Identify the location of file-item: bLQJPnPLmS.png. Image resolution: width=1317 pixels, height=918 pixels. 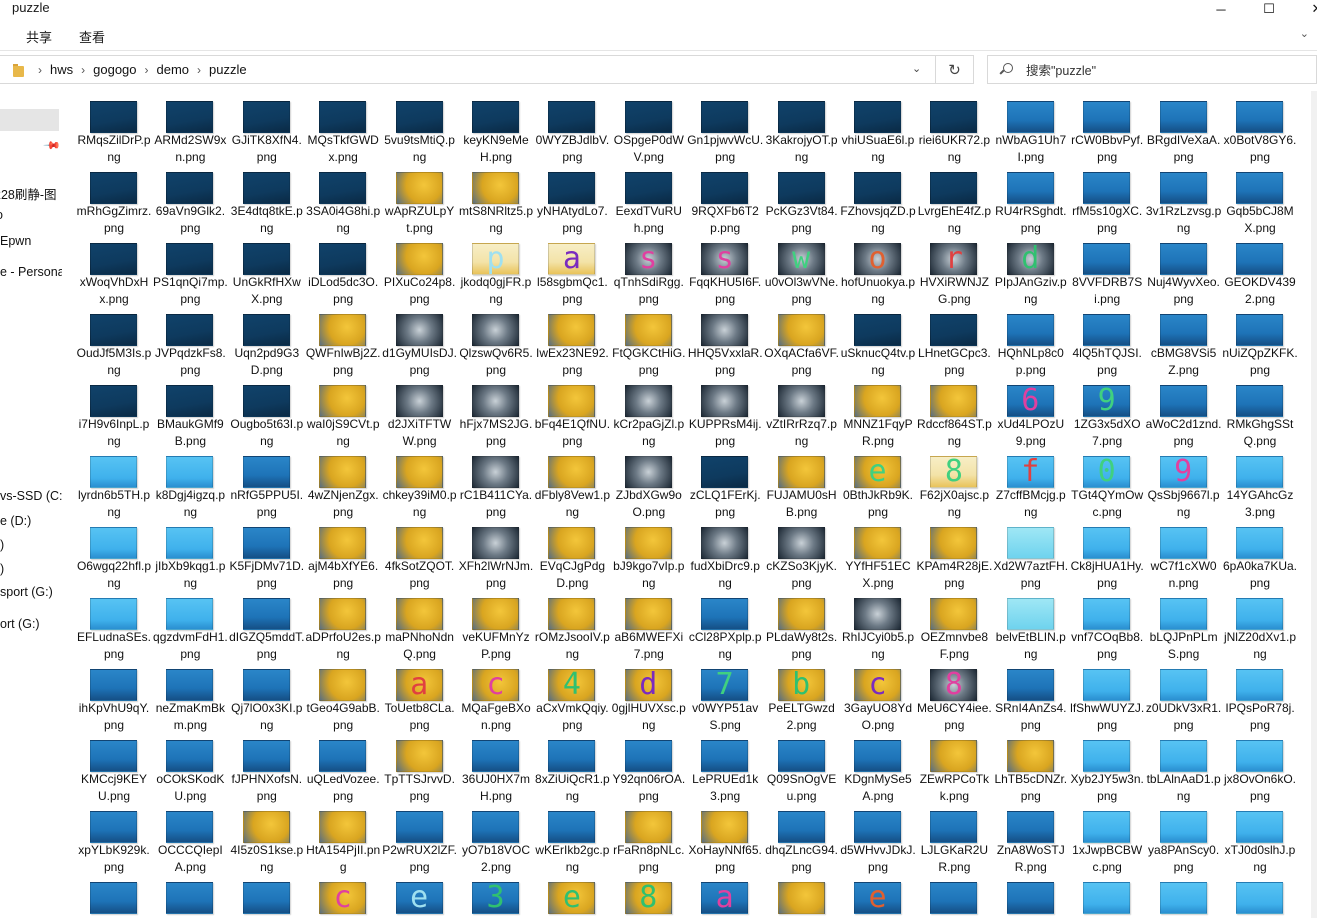
(1184, 627).